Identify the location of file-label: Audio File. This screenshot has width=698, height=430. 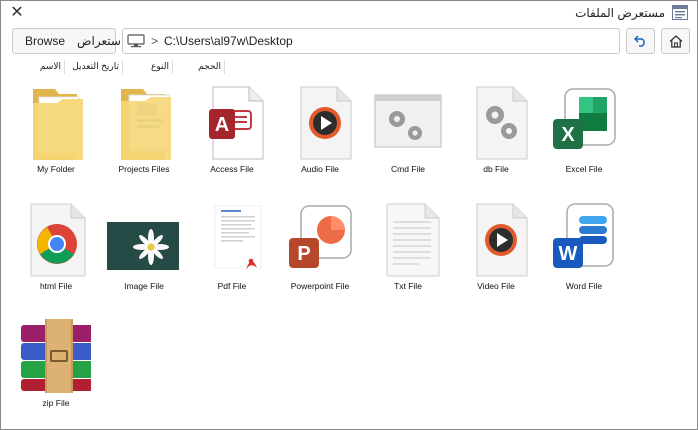
(320, 169).